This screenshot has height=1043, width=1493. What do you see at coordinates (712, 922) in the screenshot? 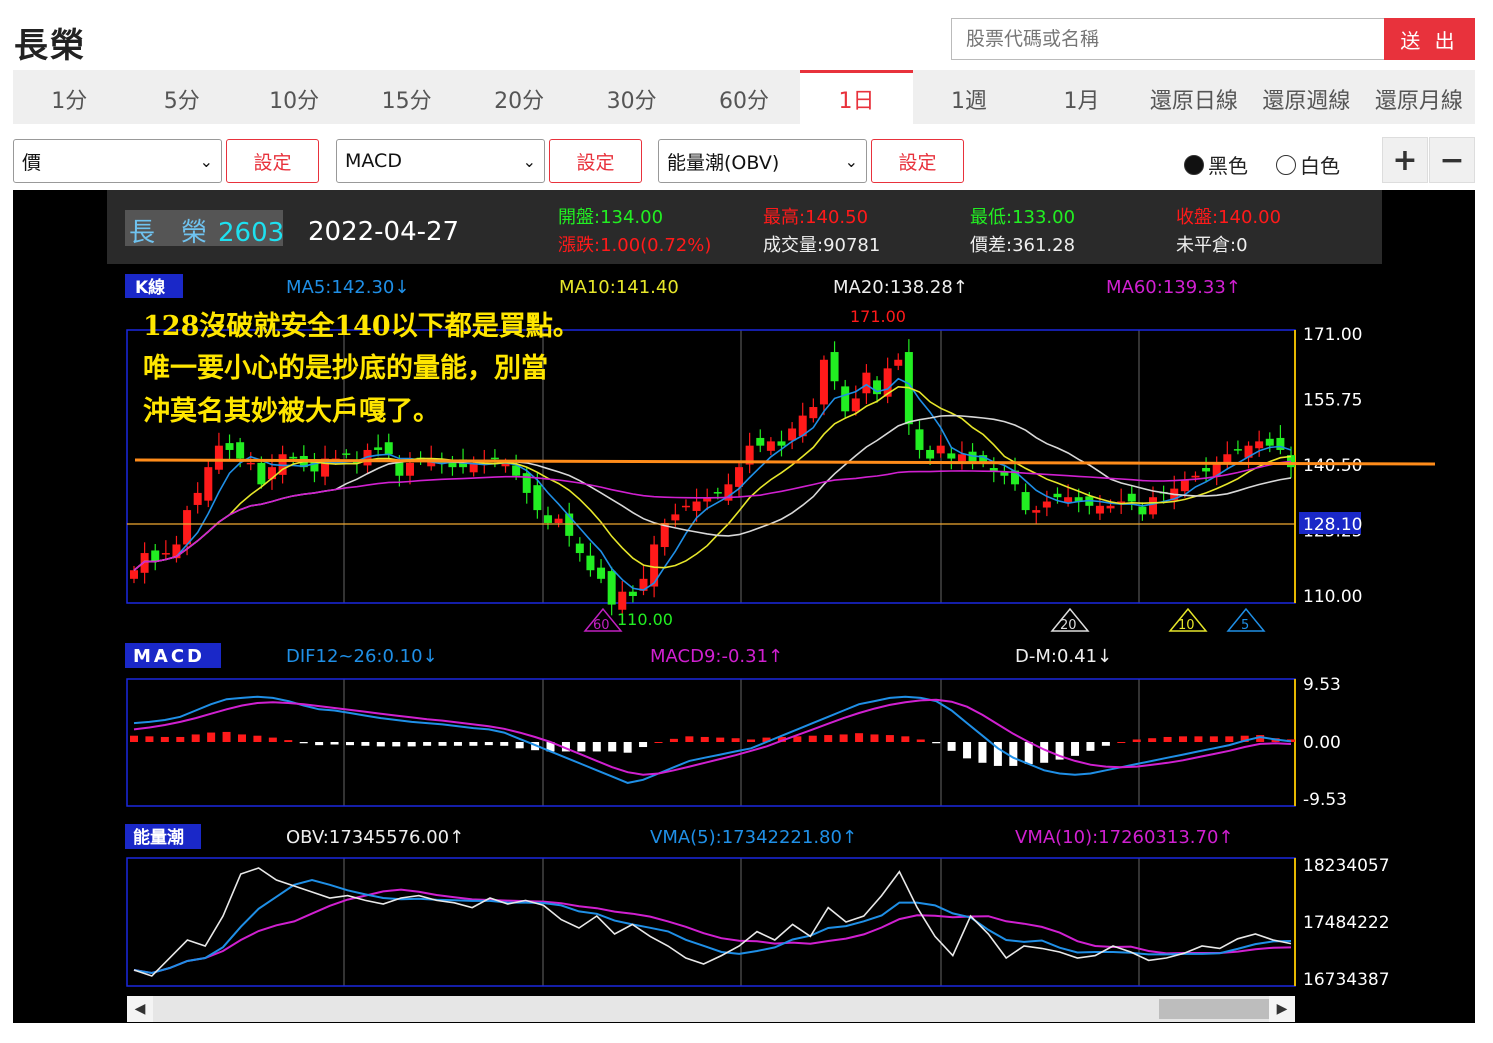
I see `obv-line` at bounding box center [712, 922].